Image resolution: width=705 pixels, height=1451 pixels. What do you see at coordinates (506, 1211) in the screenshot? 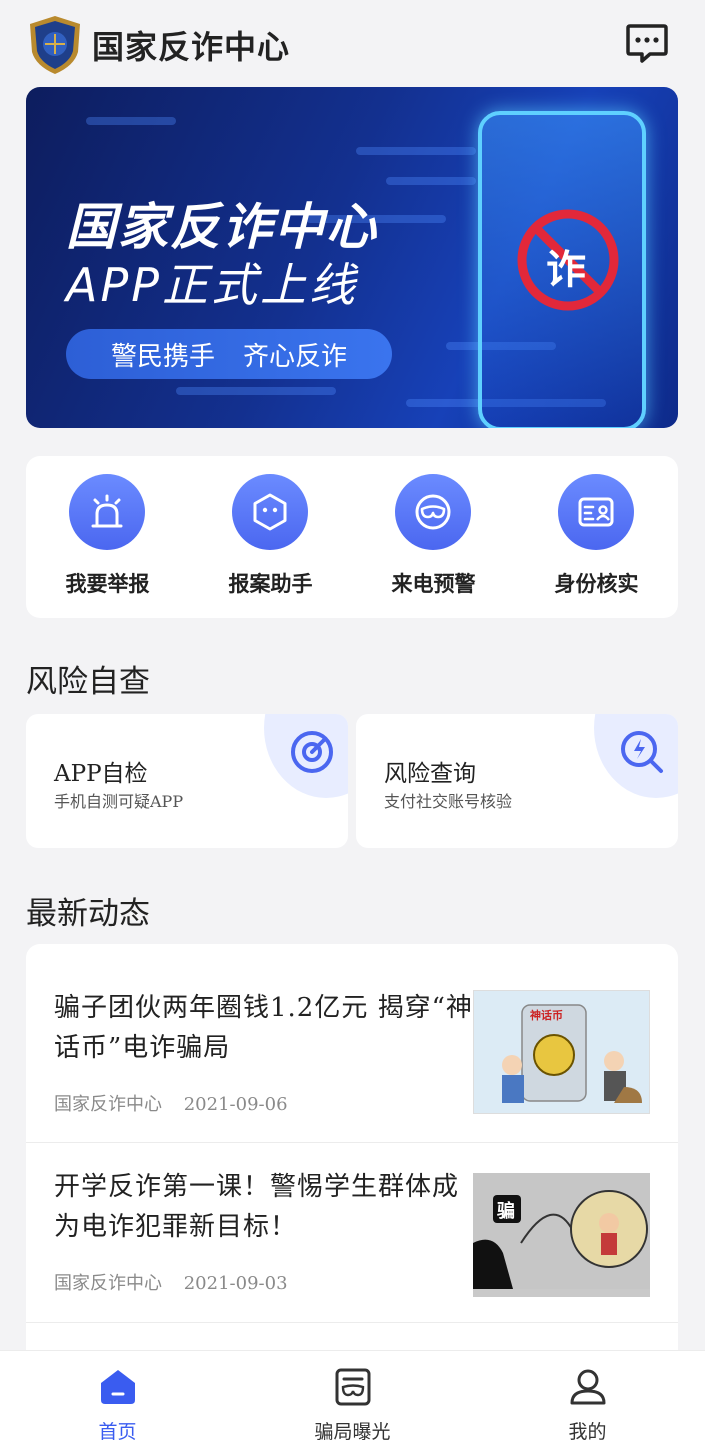
I see `thumbnail-caption: 骗` at bounding box center [506, 1211].